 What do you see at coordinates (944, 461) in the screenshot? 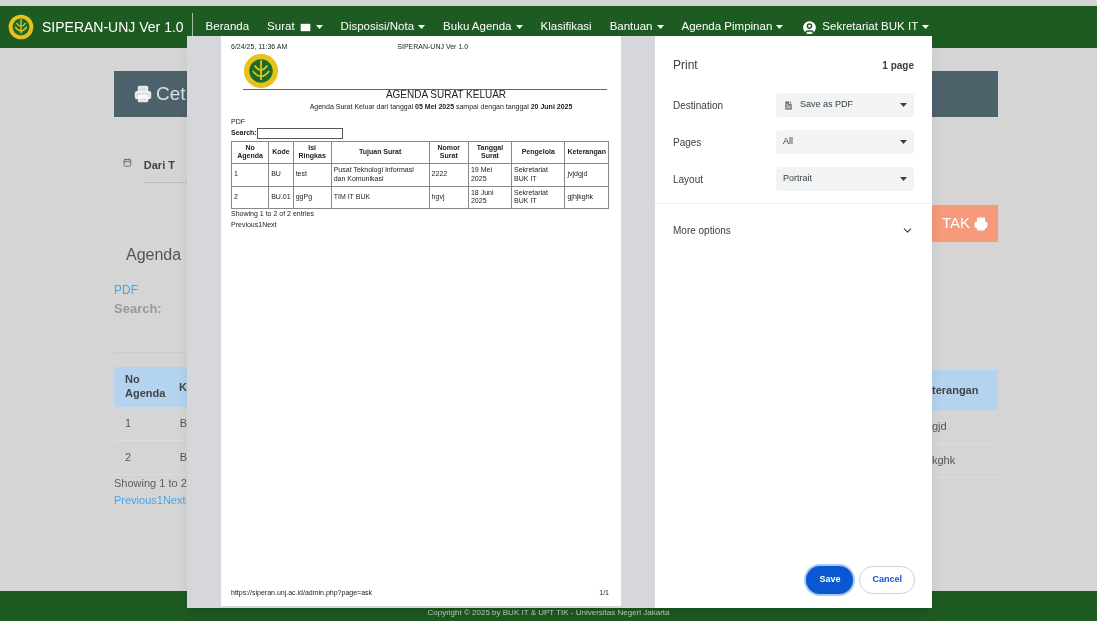
I see `table-cell-text: kghk` at bounding box center [944, 461].